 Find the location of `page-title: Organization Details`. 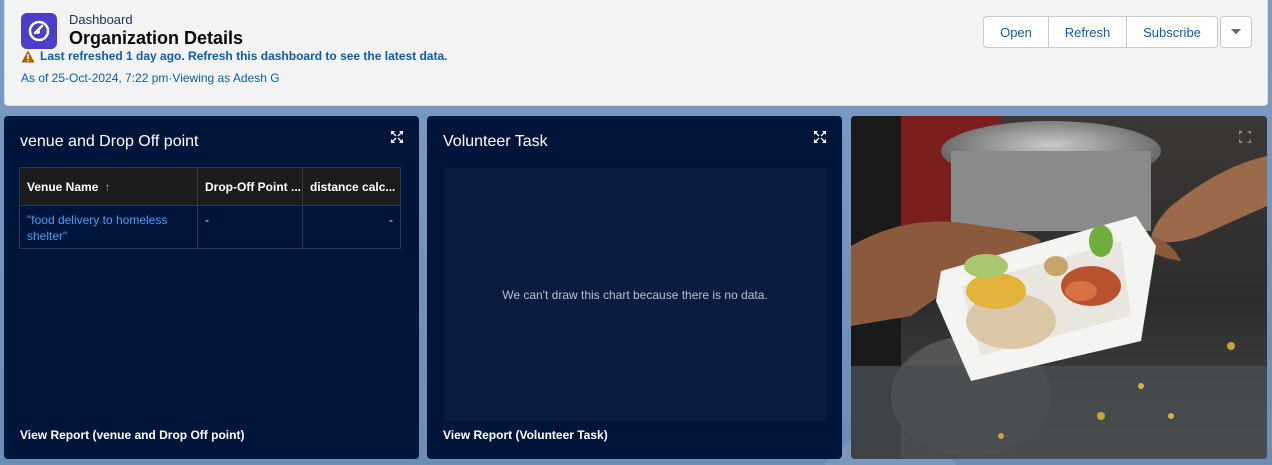

page-title: Organization Details is located at coordinates (156, 38).